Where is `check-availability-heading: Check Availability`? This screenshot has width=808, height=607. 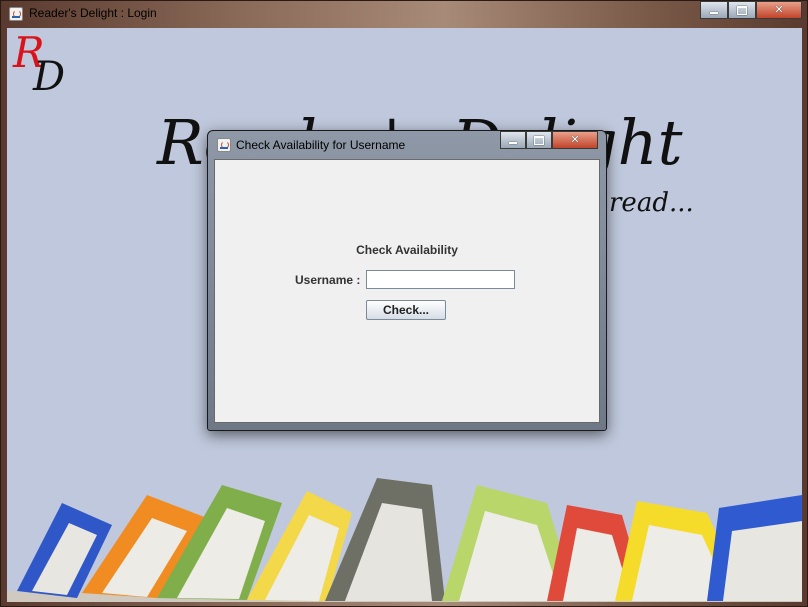
check-availability-heading: Check Availability is located at coordinates (407, 250).